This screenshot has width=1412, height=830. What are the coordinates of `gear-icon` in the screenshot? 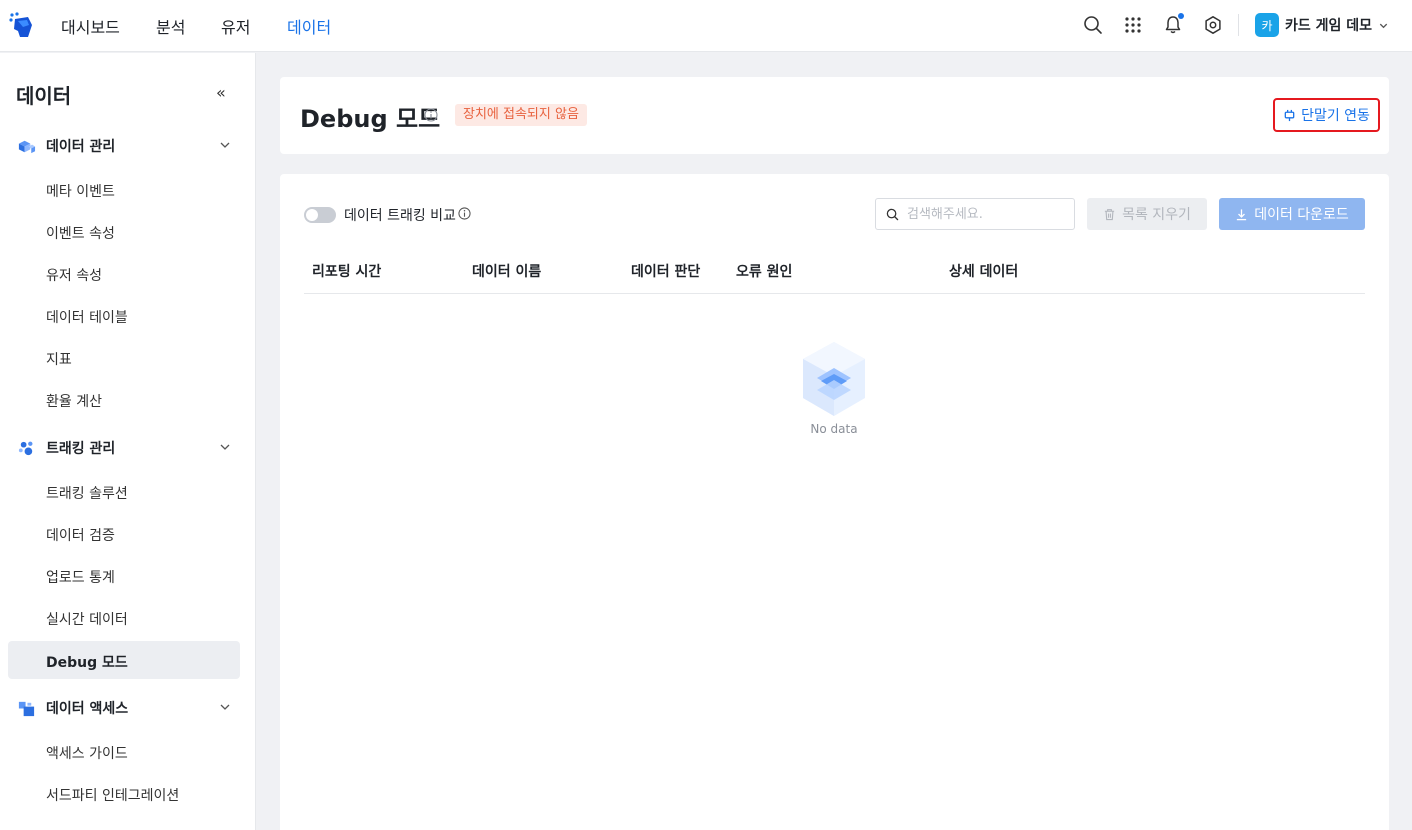 It's located at (1213, 25).